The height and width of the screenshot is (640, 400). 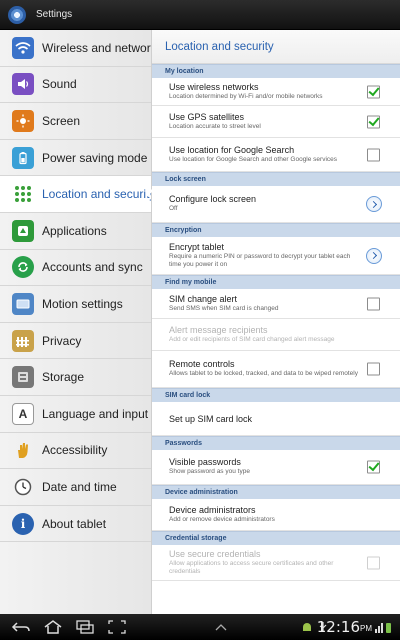 I want to click on info-icon: i, so click(x=23, y=523).